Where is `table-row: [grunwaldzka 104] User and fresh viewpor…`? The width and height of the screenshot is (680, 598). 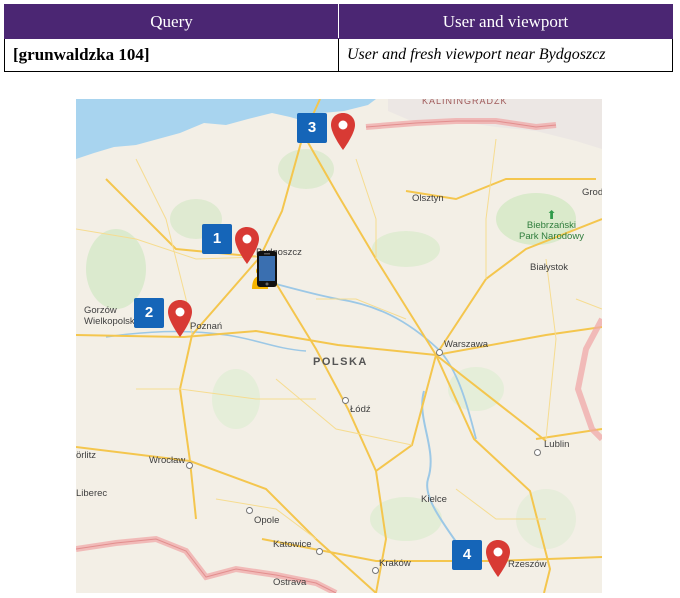 table-row: [grunwaldzka 104] User and fresh viewpor… is located at coordinates (338, 55).